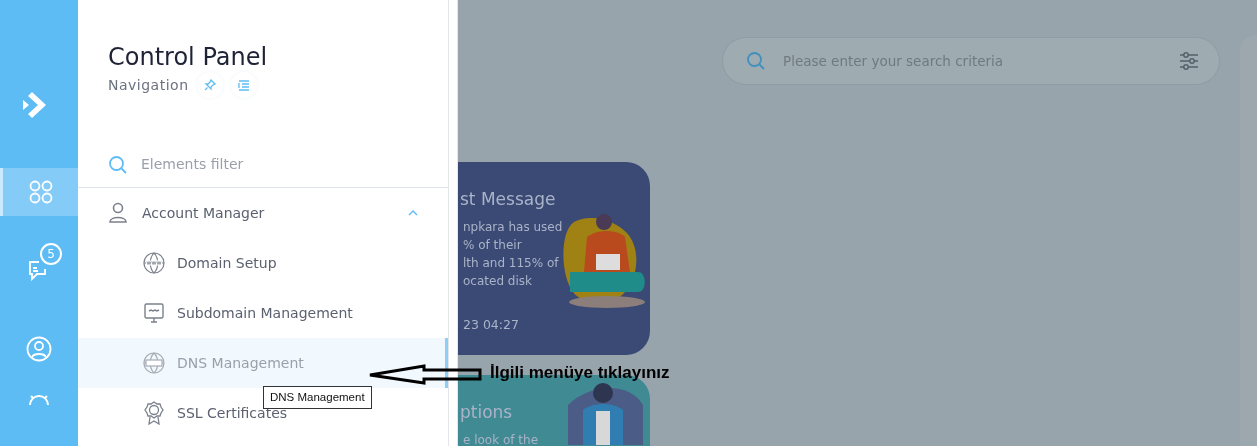  I want to click on list-button, so click(243, 85).